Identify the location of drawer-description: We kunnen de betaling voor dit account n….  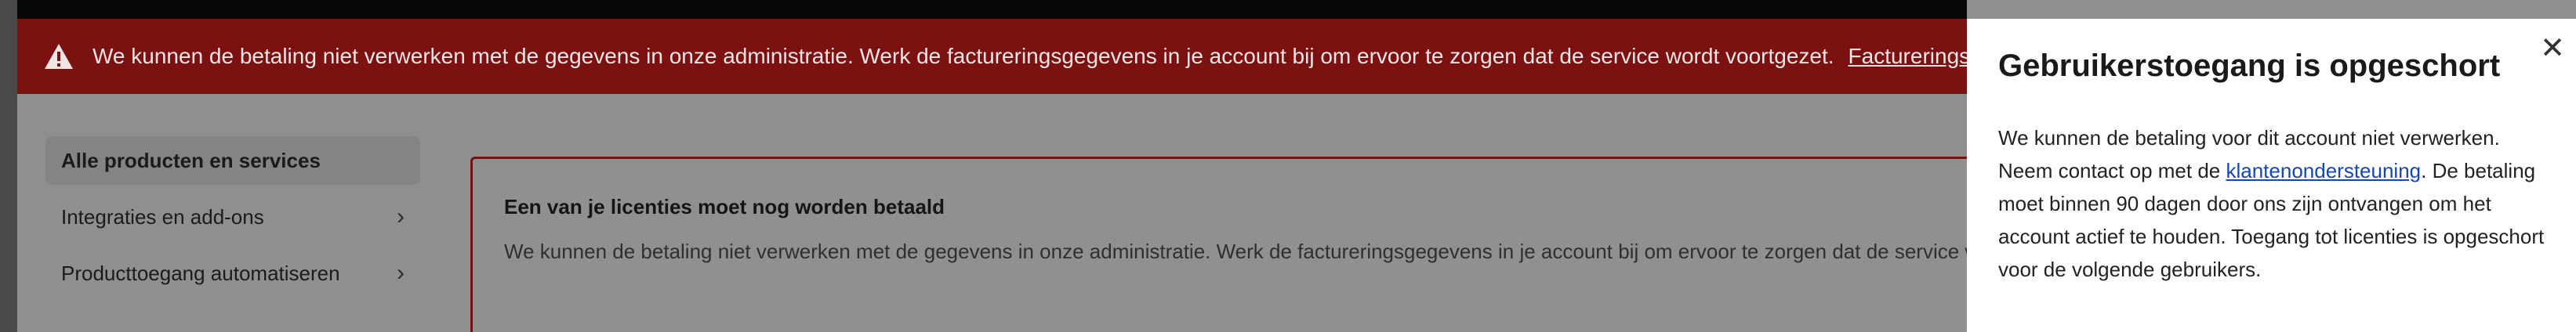
(2276, 203).